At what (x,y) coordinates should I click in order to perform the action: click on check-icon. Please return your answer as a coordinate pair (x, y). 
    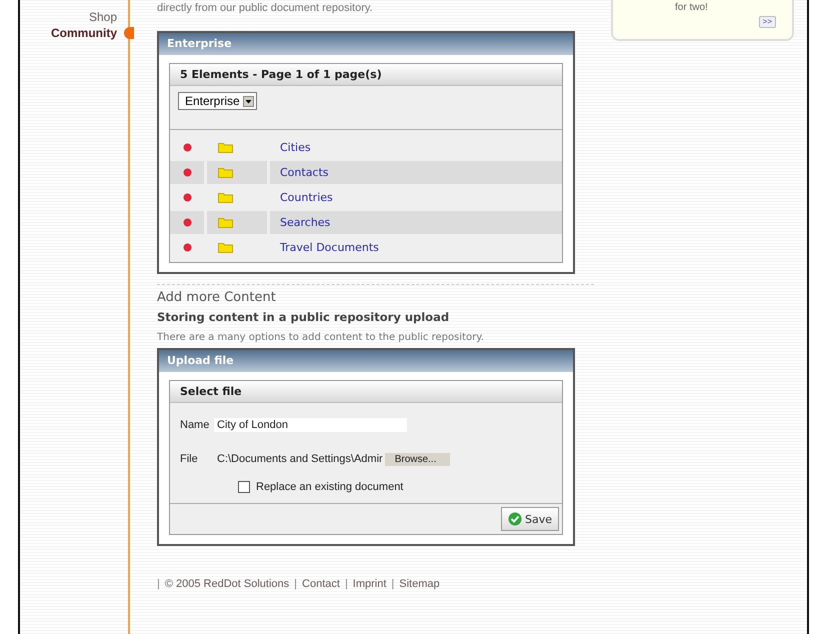
    Looking at the image, I should click on (515, 519).